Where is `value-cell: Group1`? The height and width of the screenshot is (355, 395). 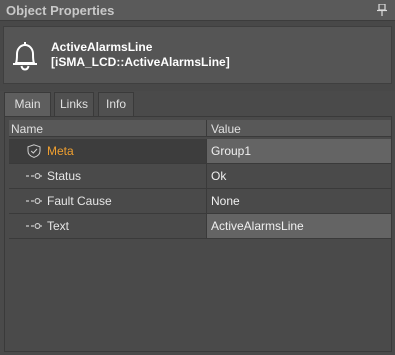 value-cell: Group1 is located at coordinates (299, 151).